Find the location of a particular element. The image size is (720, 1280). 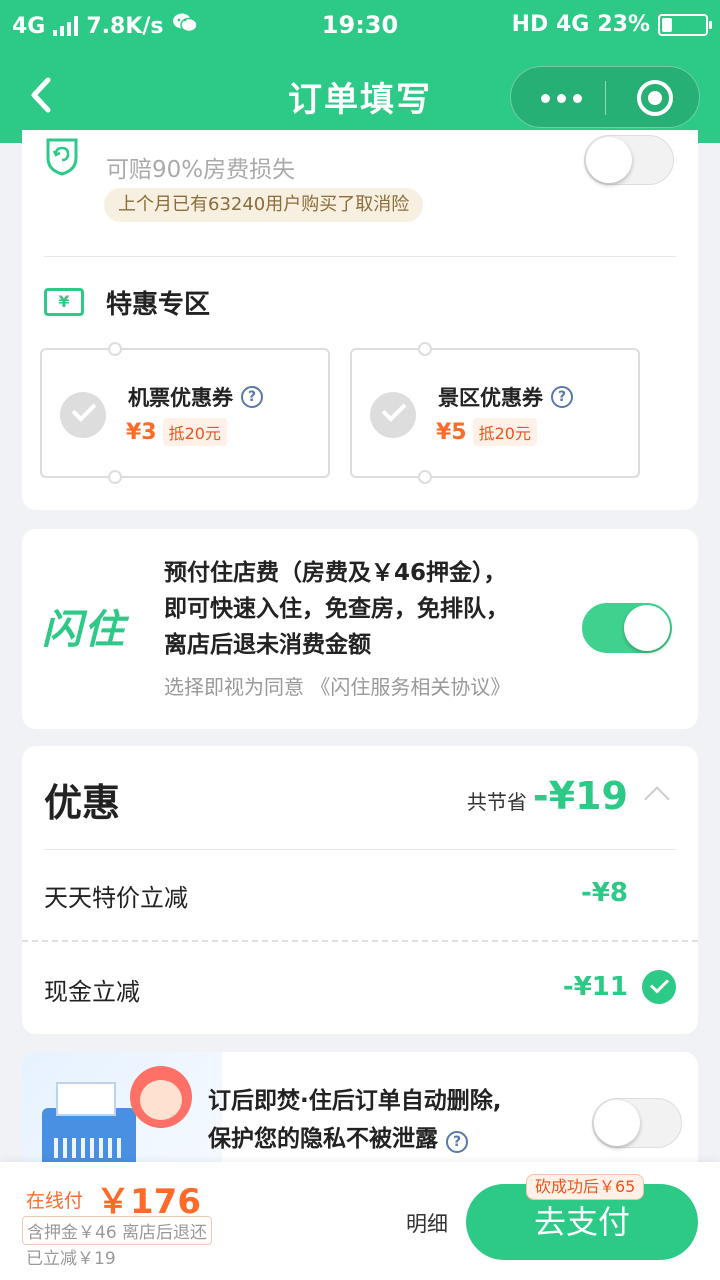

flash-stay-logo: 闪住 is located at coordinates (84, 630).